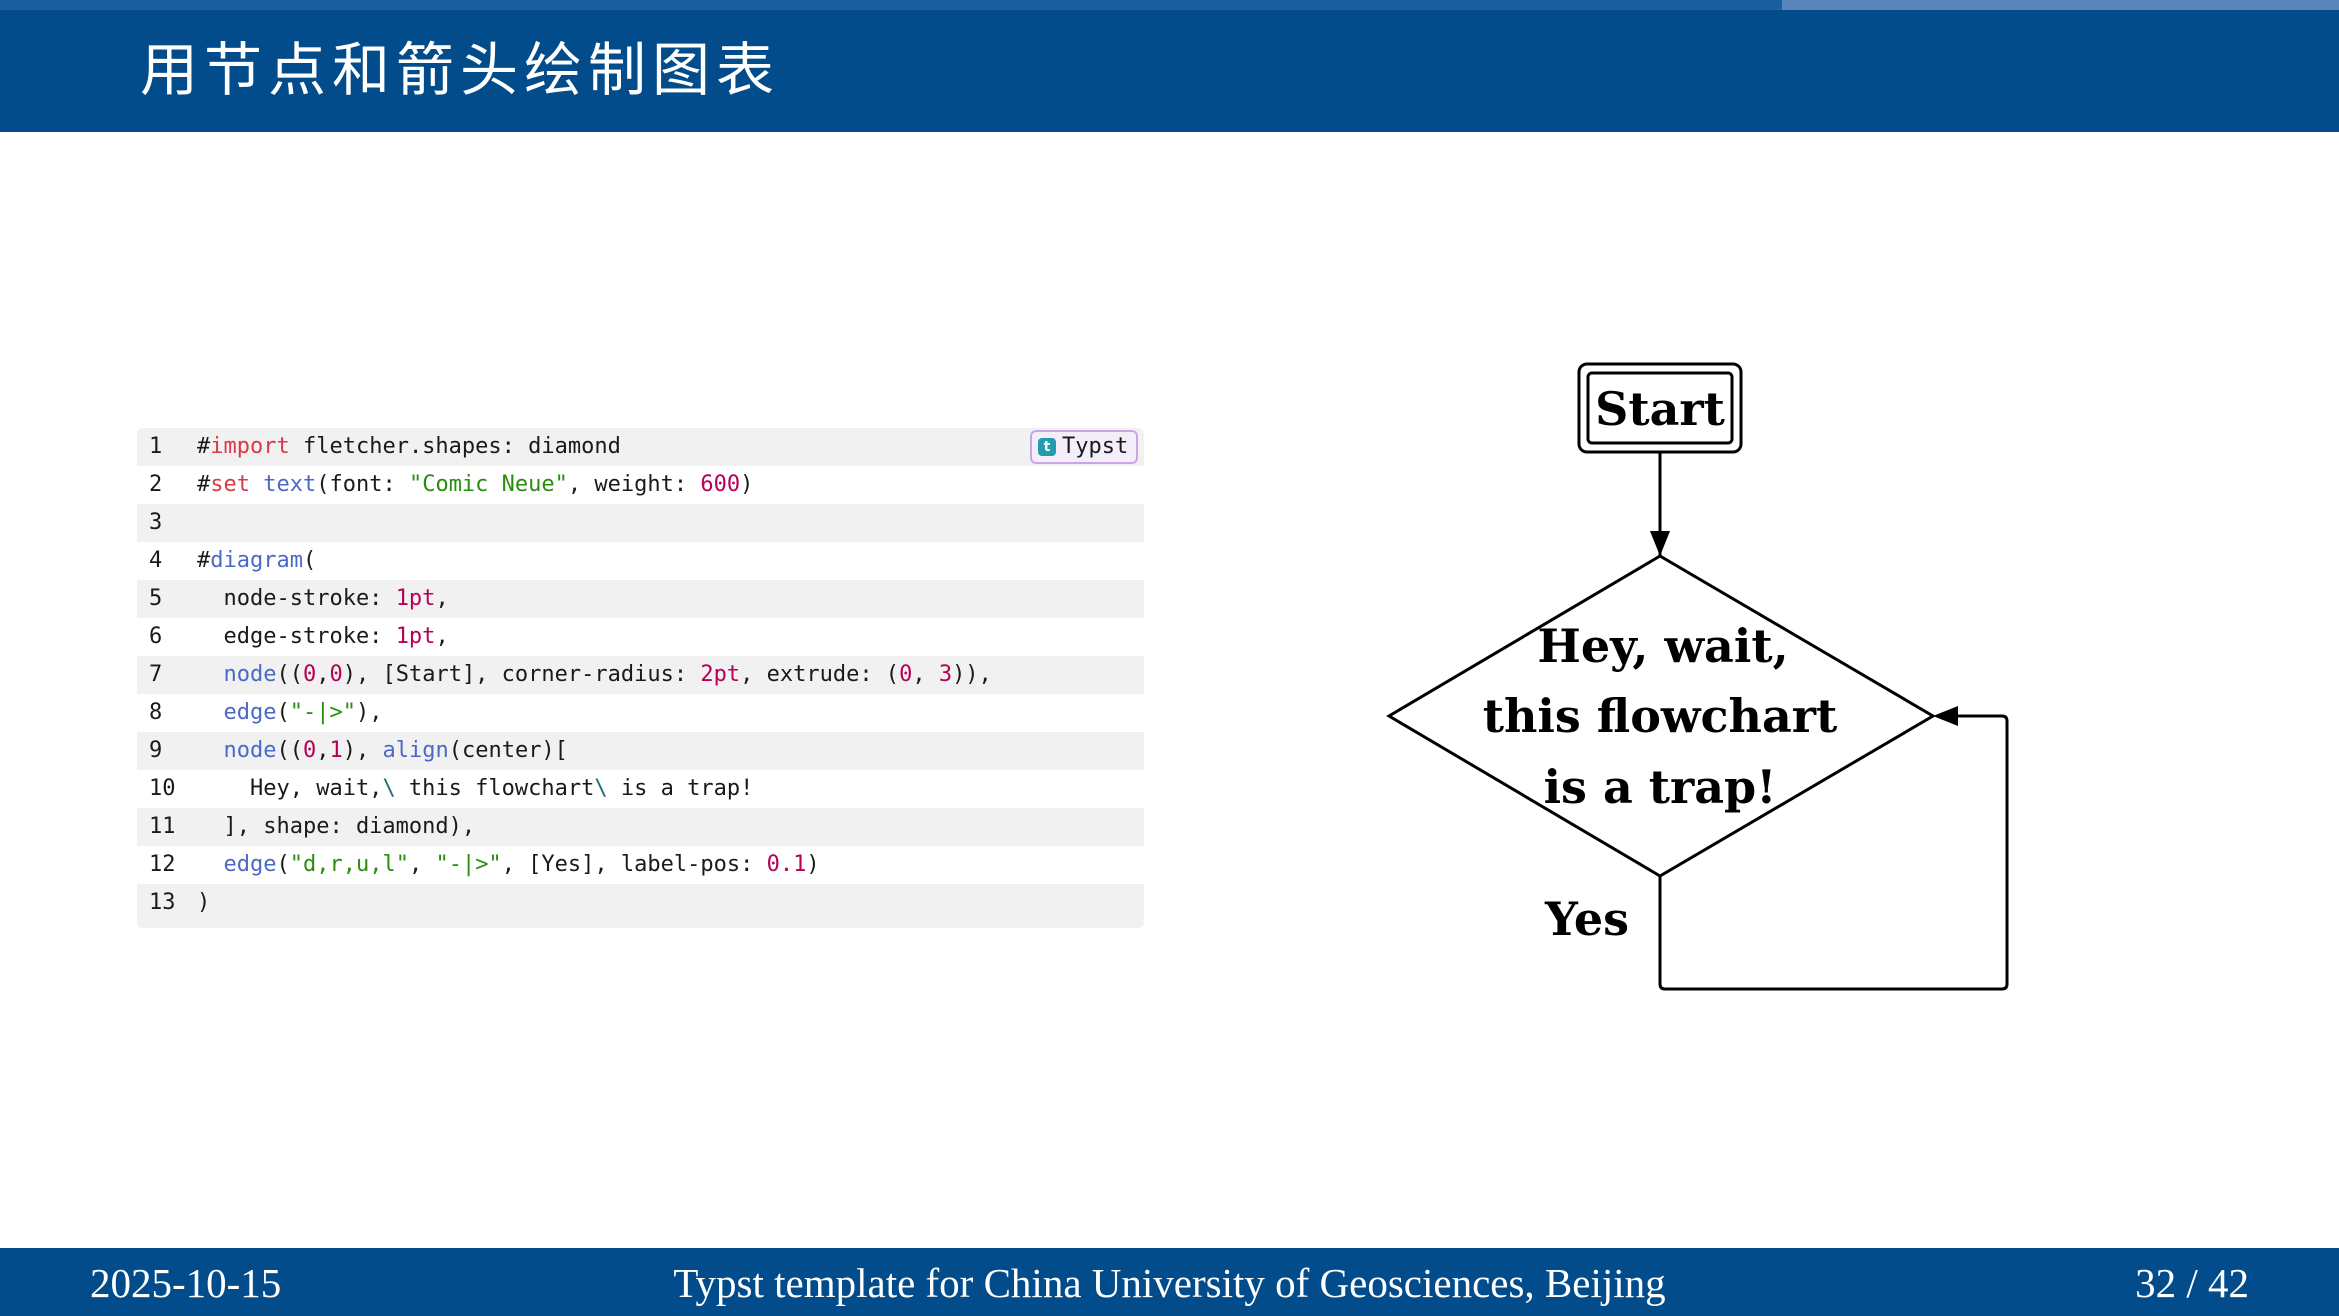 The width and height of the screenshot is (2339, 1316). What do you see at coordinates (1586, 919) in the screenshot?
I see `edge-label-yes: Yes` at bounding box center [1586, 919].